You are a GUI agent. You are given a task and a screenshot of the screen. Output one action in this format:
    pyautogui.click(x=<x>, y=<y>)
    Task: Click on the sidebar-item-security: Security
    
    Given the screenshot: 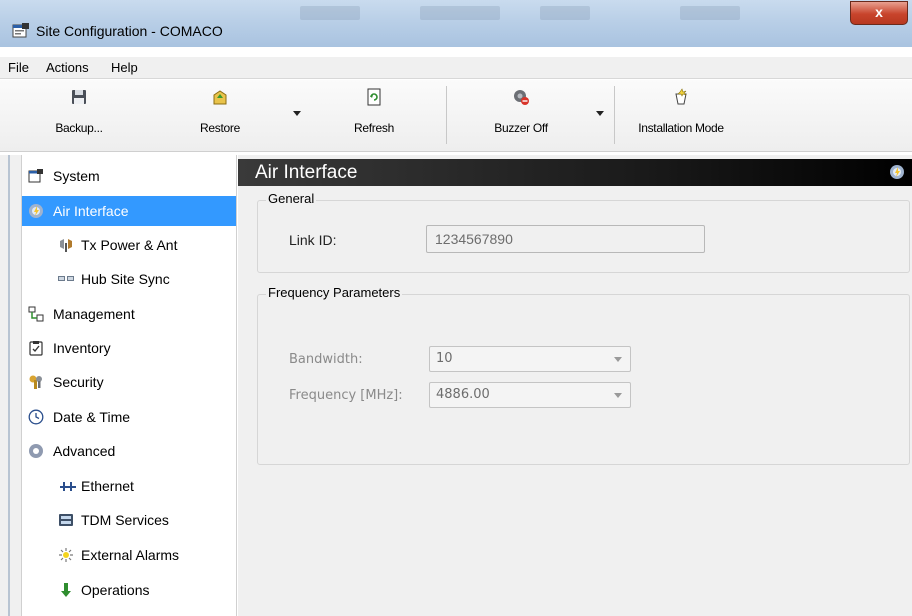 What is the action you would take?
    pyautogui.click(x=129, y=382)
    